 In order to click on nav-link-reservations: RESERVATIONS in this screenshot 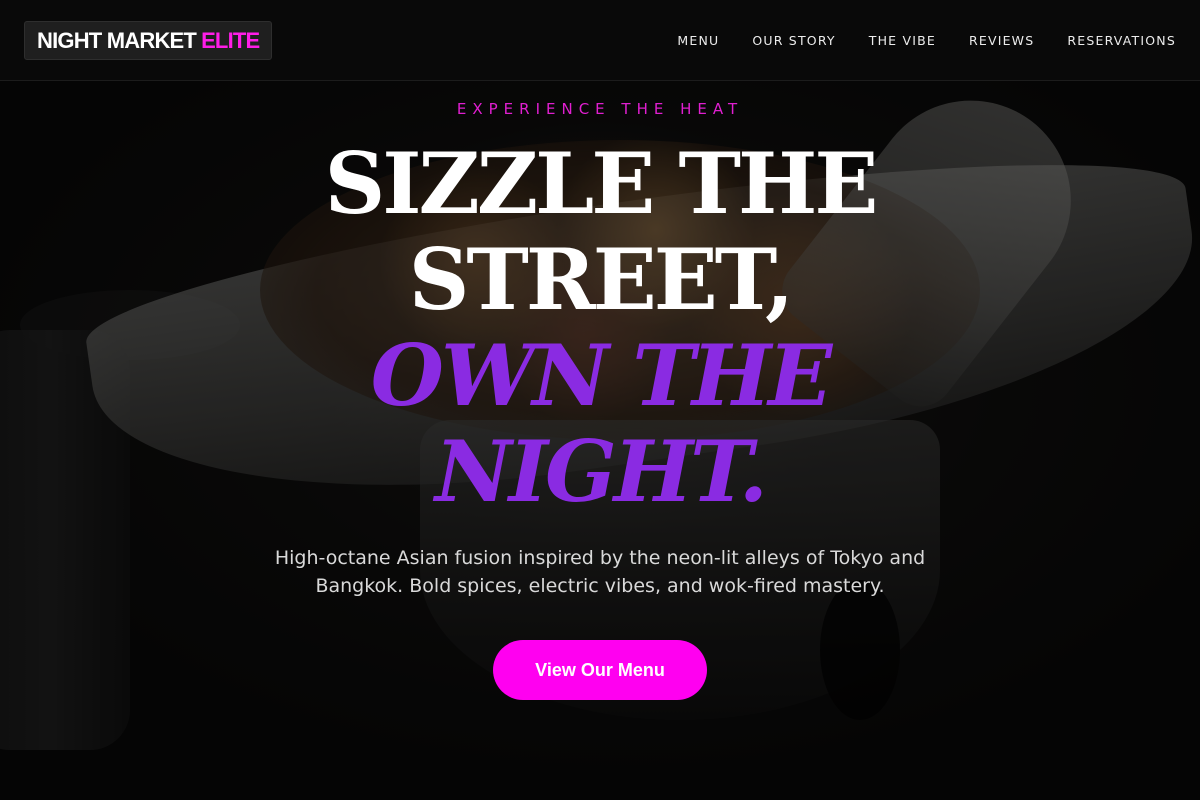, I will do `click(1121, 40)`.